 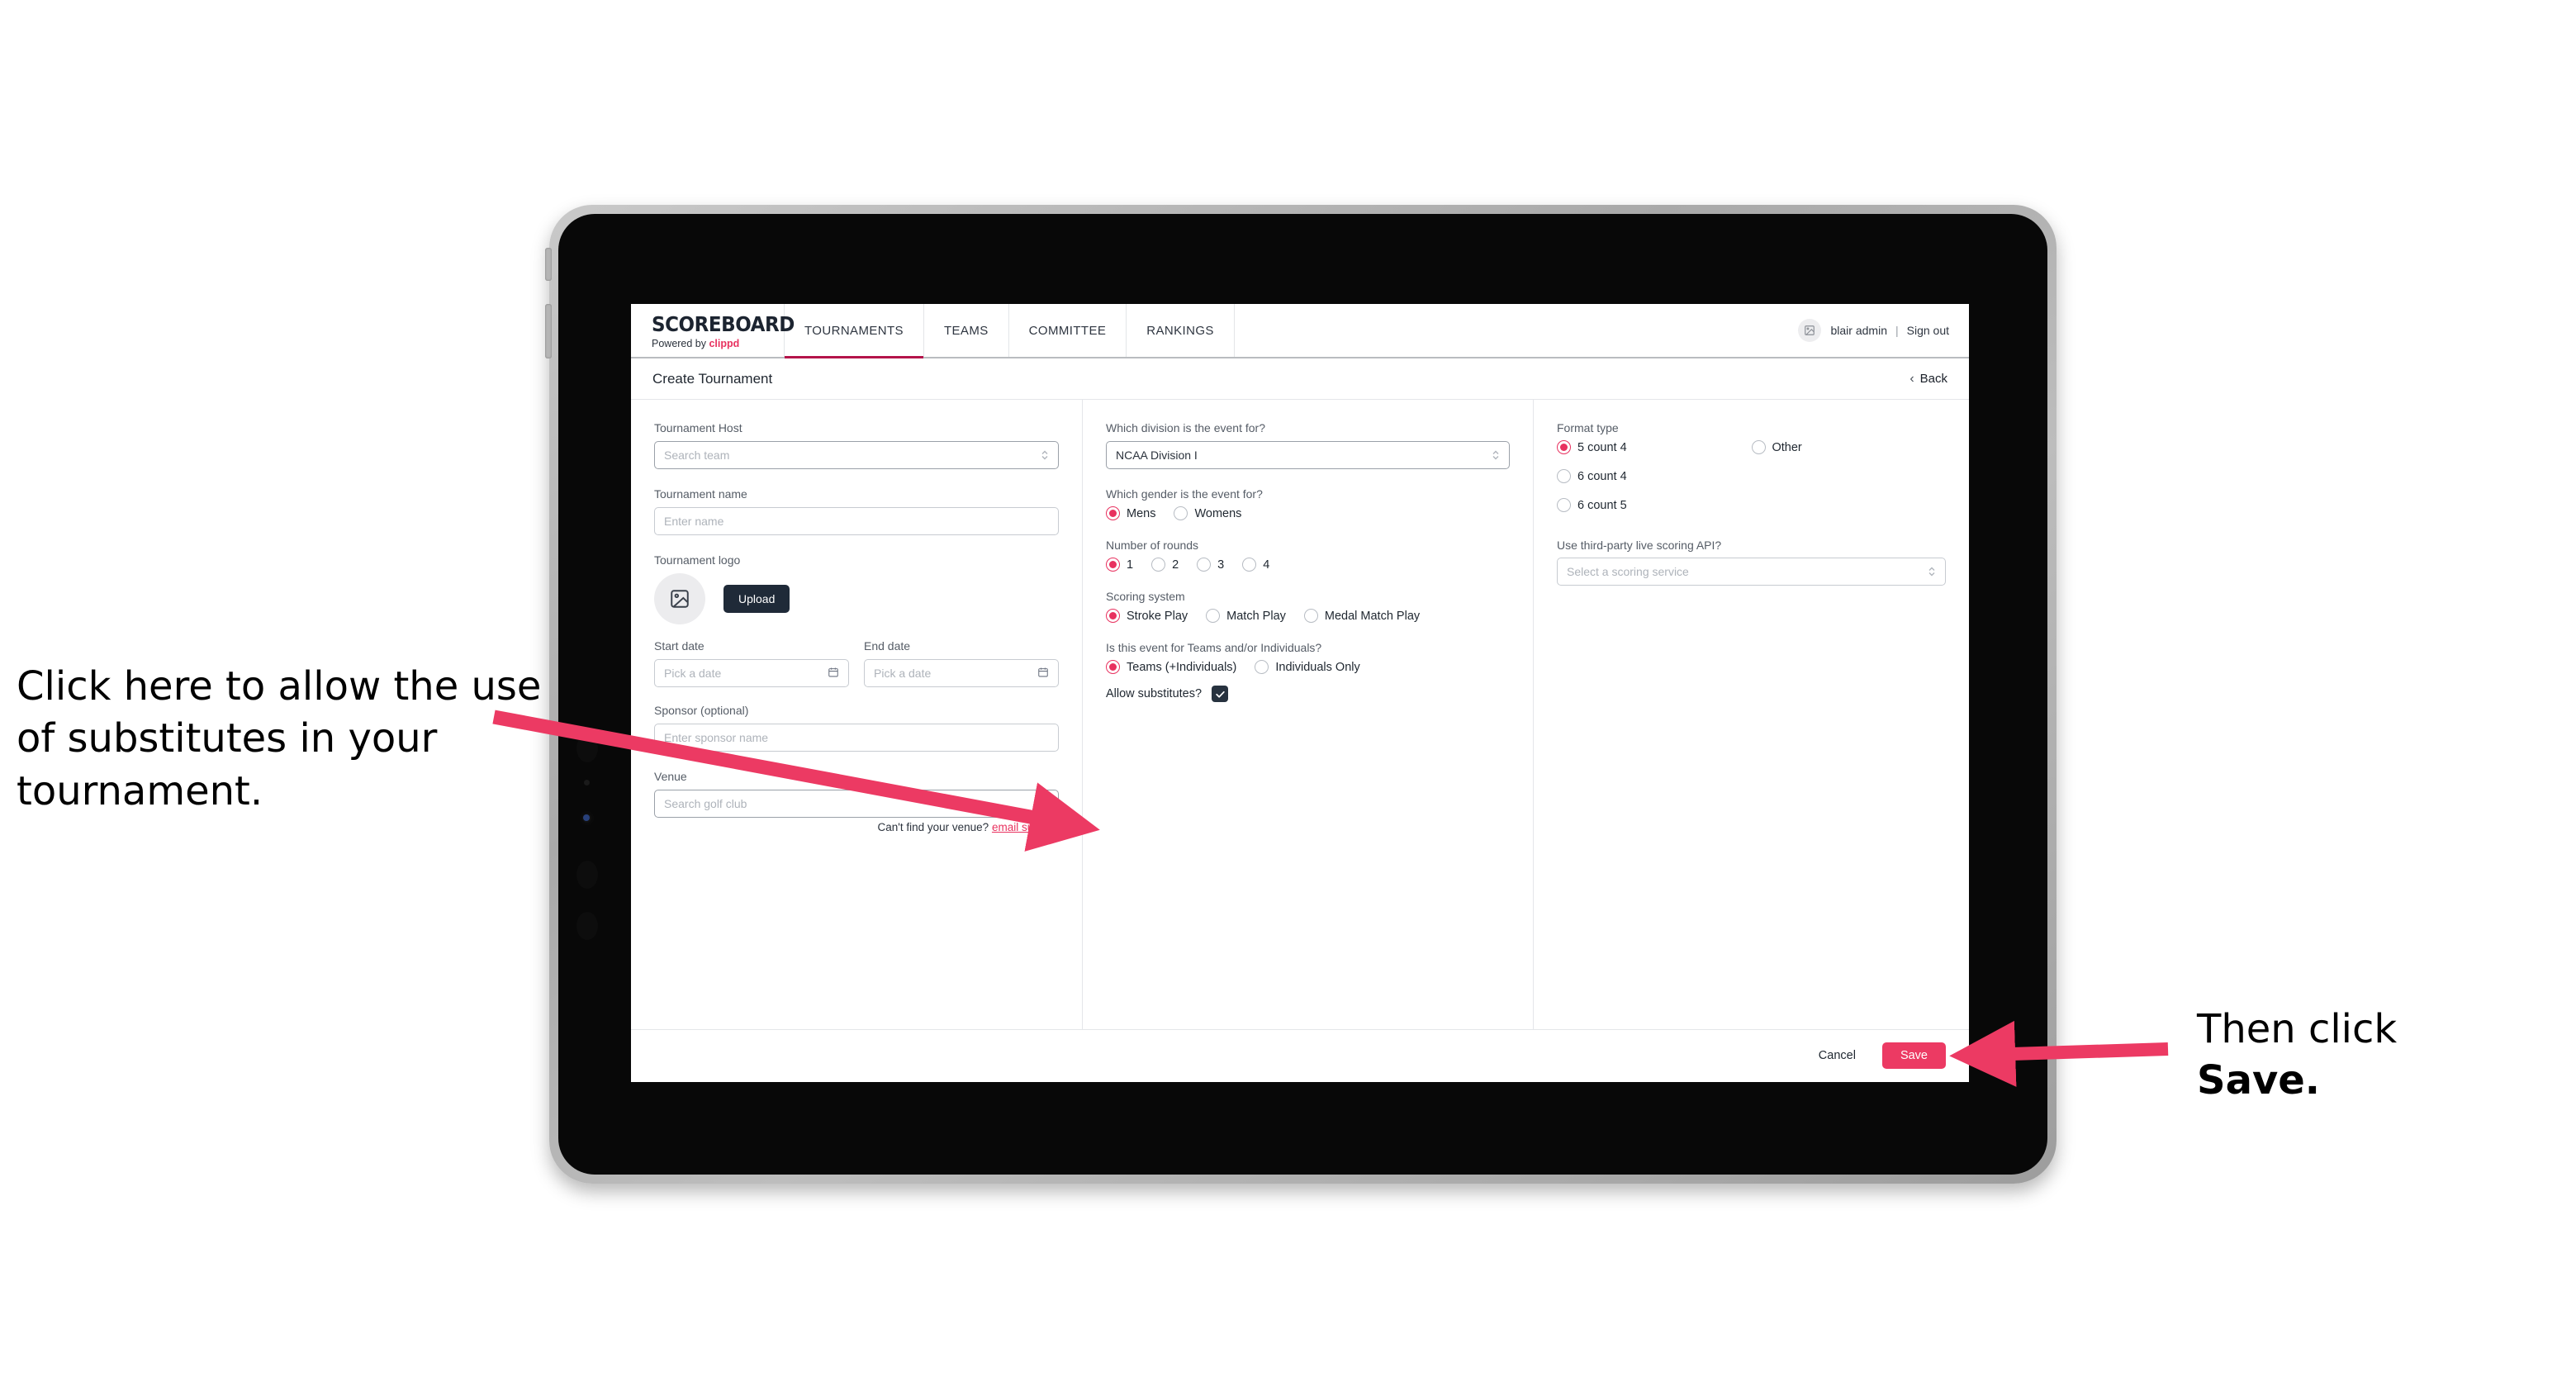 What do you see at coordinates (587, 818) in the screenshot?
I see `front-camera-icon` at bounding box center [587, 818].